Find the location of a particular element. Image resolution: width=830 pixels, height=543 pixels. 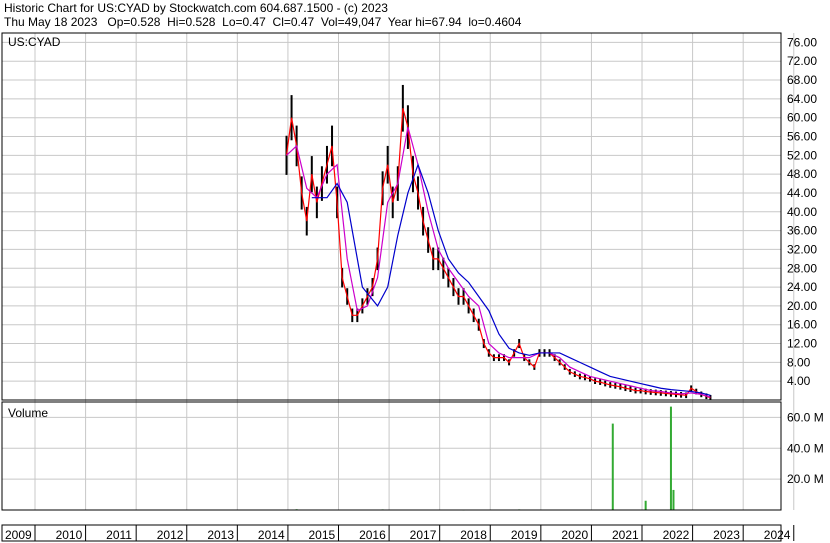

year-tick-label: 2015 is located at coordinates (322, 535).